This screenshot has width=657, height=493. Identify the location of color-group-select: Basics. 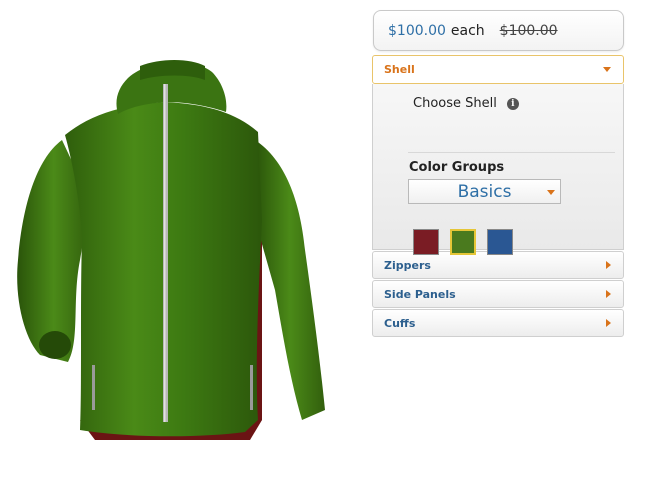
(484, 191).